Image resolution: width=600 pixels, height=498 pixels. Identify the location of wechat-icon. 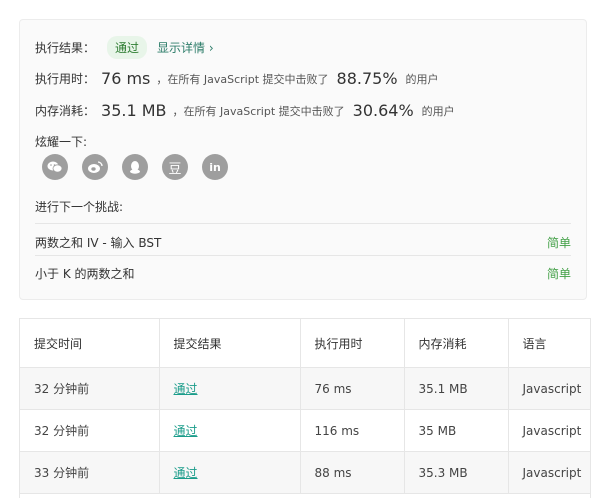
(55, 167).